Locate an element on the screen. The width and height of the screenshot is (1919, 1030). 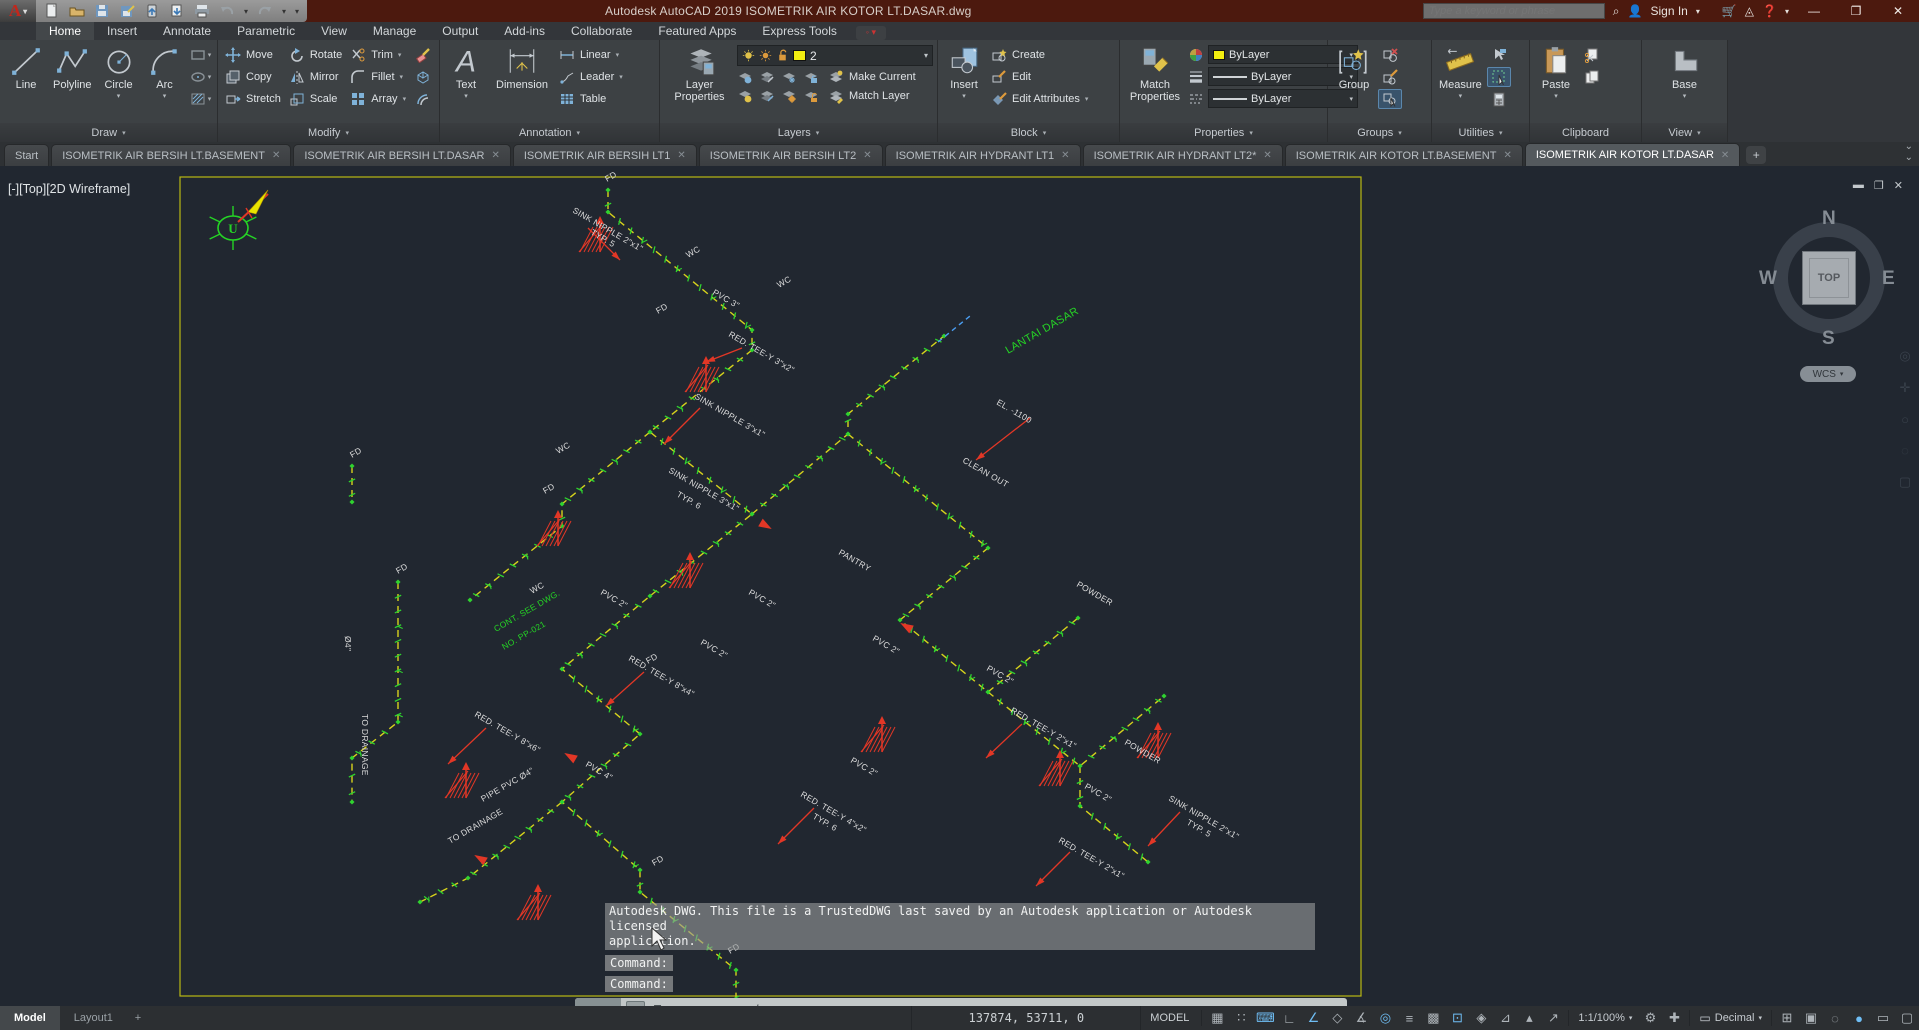
circle-button: Circle ▾ is located at coordinates (119, 83).